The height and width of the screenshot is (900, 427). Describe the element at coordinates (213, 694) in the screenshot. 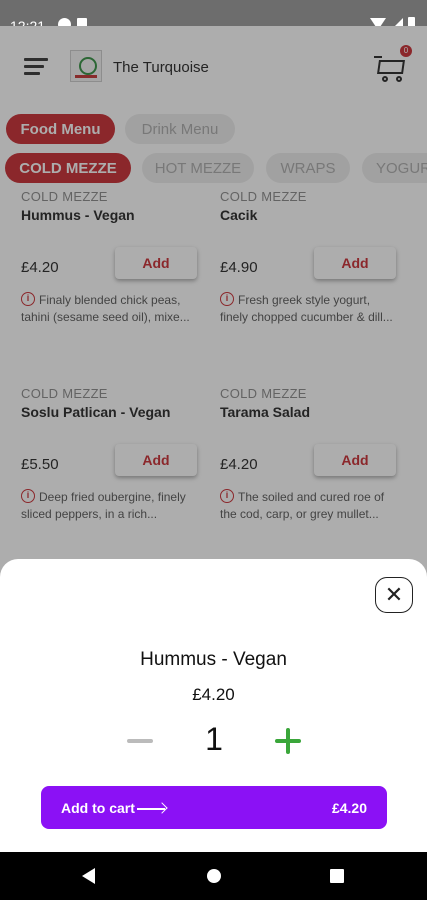

I see `sheet-item-price: £4.20` at that location.